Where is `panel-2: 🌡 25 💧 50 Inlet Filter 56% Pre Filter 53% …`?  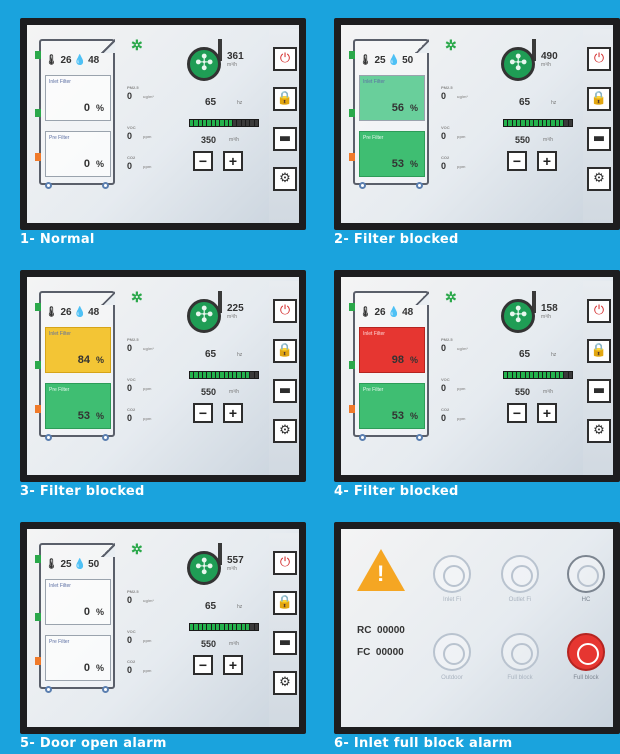
panel-2: 🌡 25 💧 50 Inlet Filter 56% Pre Filter 53% … is located at coordinates (477, 132).